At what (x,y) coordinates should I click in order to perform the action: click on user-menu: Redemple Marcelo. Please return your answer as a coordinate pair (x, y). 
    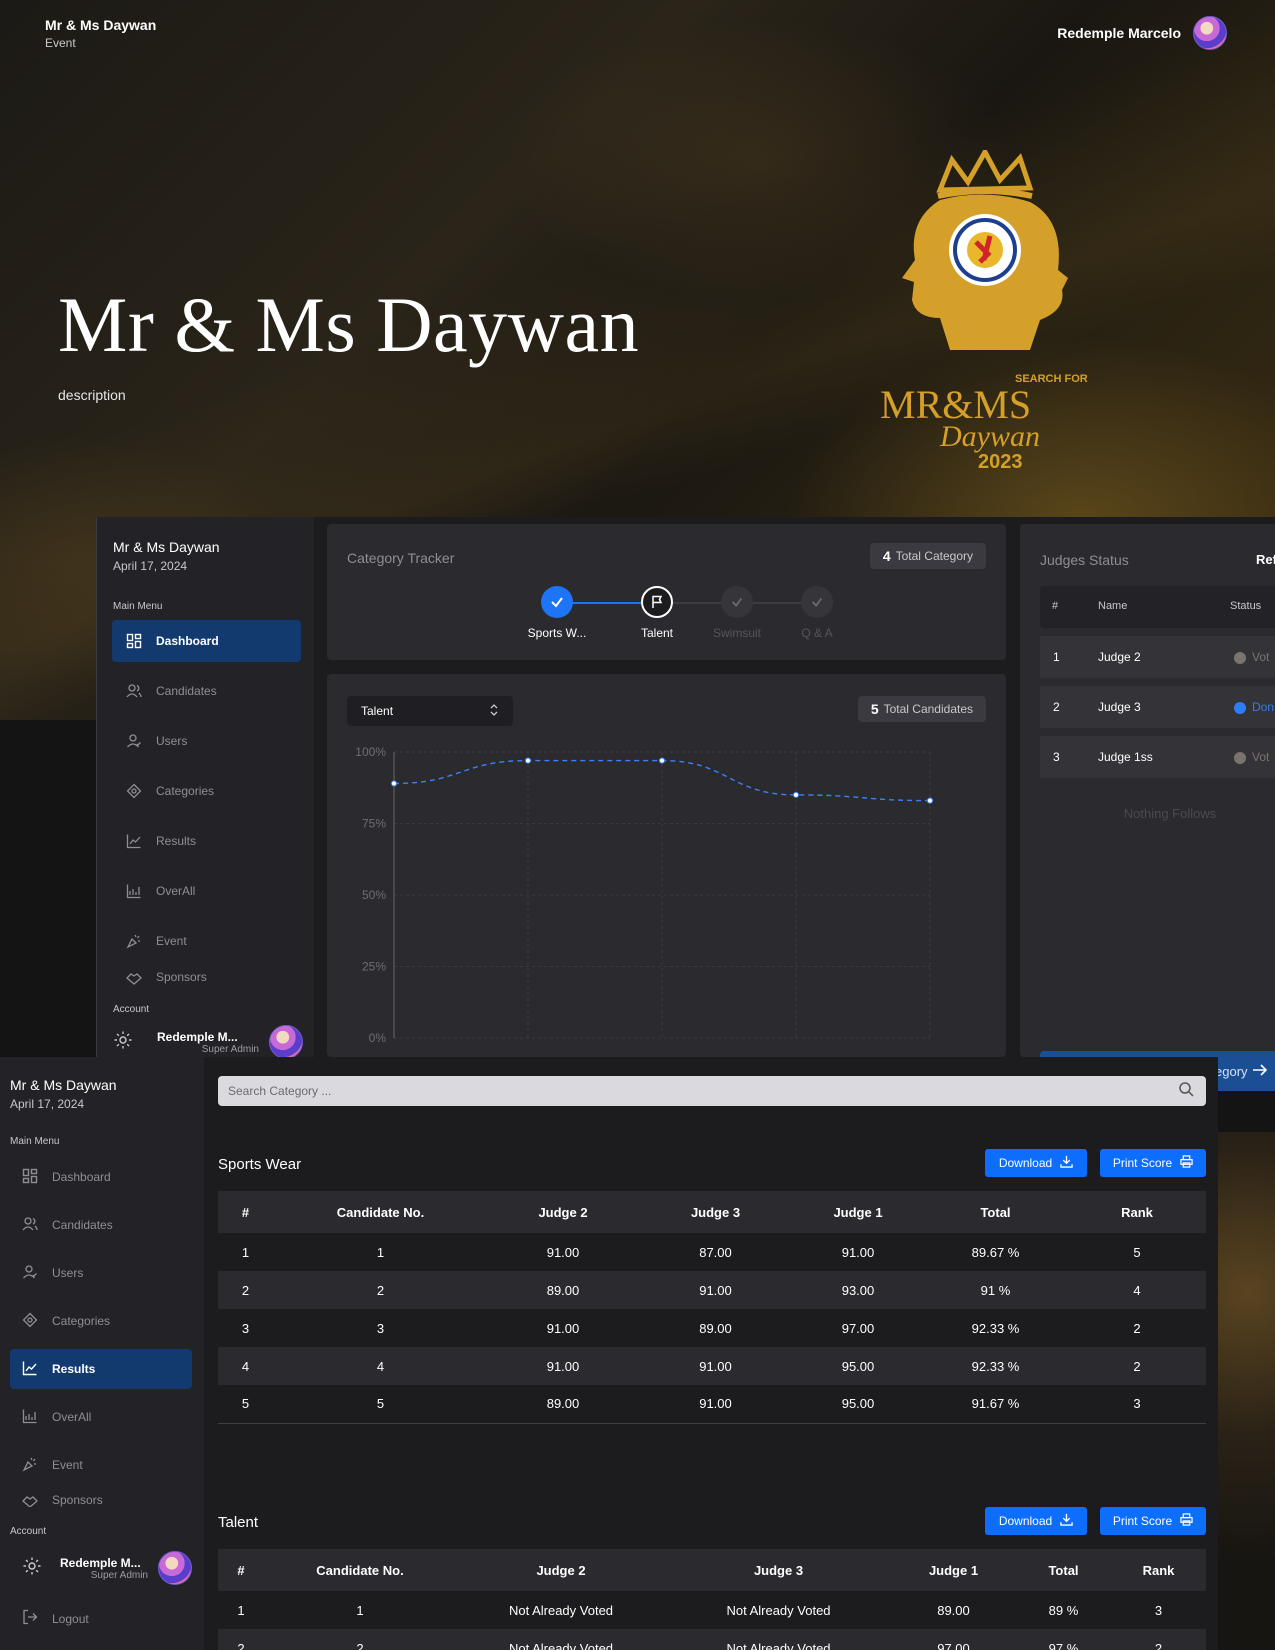
    Looking at the image, I should click on (1142, 33).